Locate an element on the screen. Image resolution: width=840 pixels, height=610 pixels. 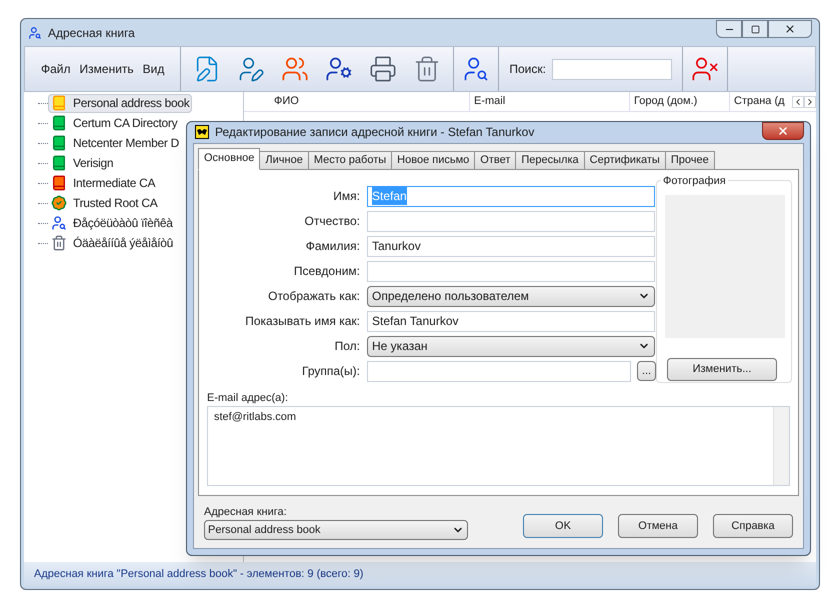
search-icon is located at coordinates (59, 223).